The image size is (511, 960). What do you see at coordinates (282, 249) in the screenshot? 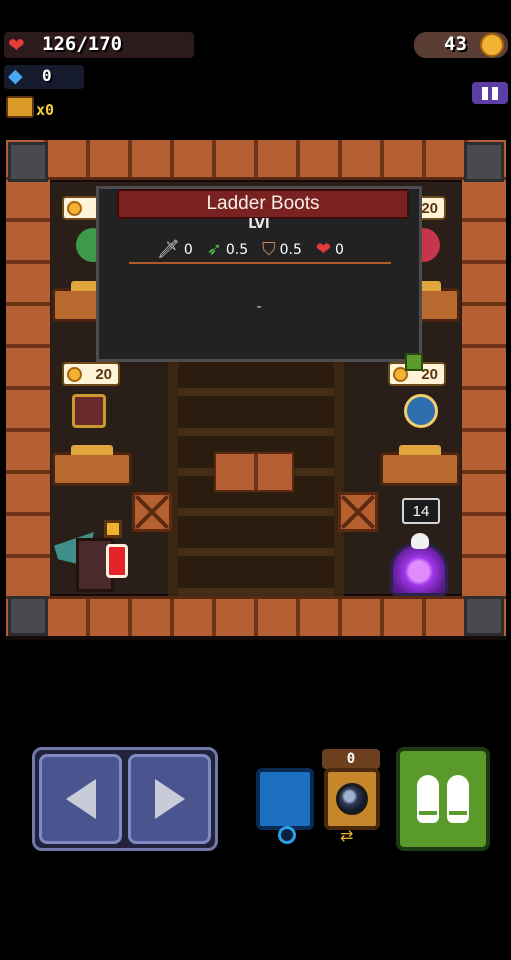
I see `stat-defense: ⛉ 0.5` at bounding box center [282, 249].